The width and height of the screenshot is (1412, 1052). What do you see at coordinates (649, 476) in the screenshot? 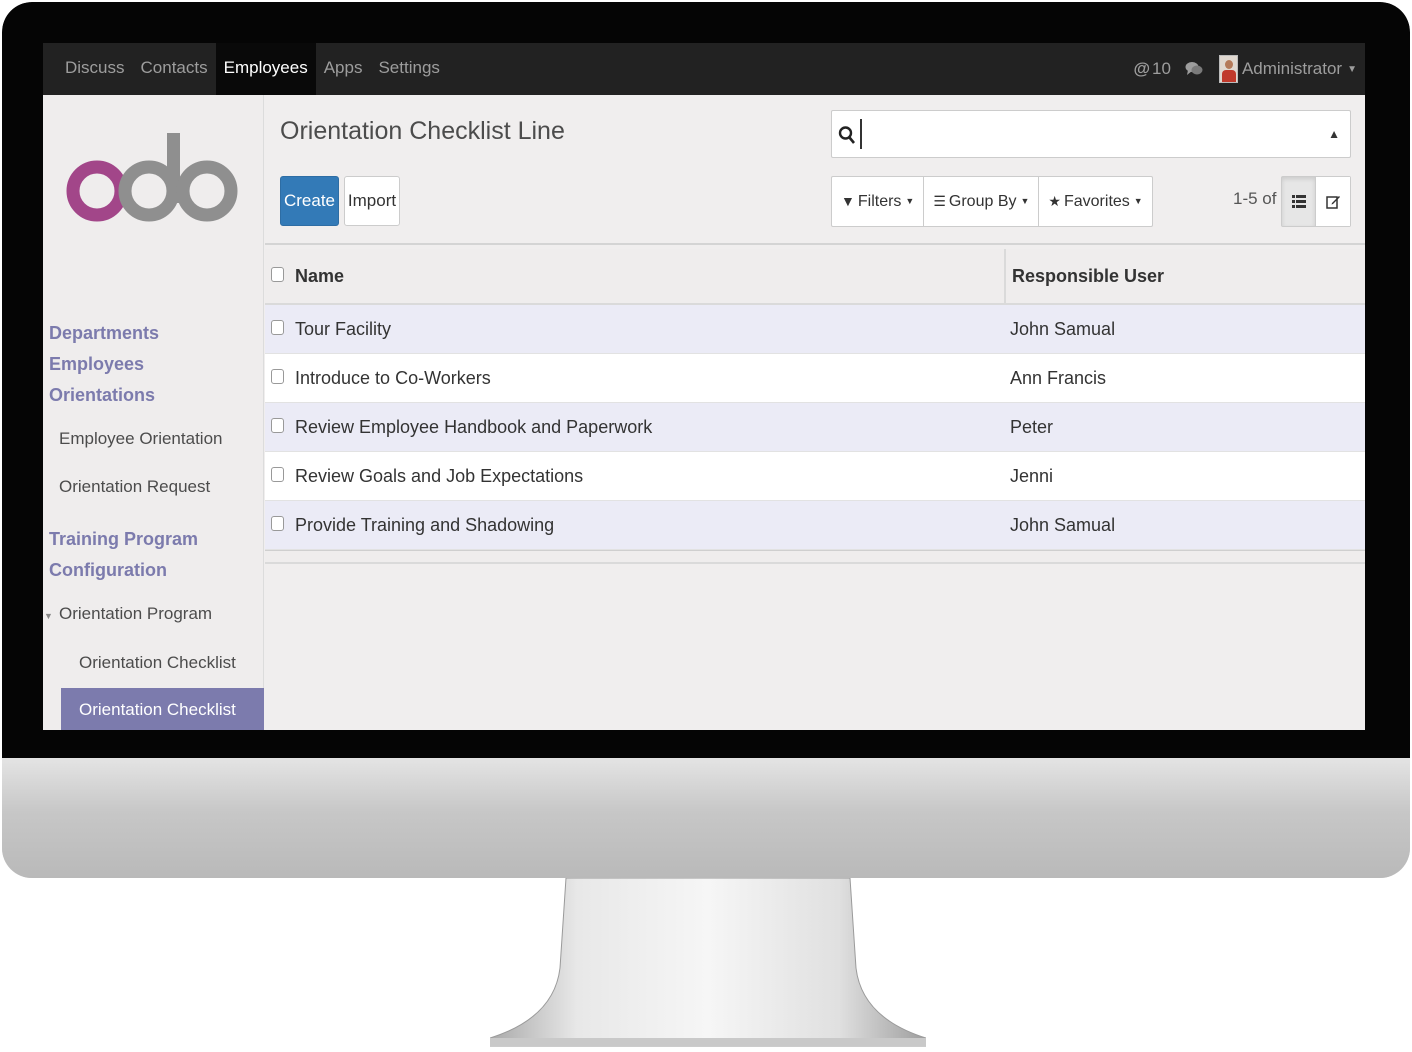
I see `cell-name: Review Goals and Job Expectations` at bounding box center [649, 476].